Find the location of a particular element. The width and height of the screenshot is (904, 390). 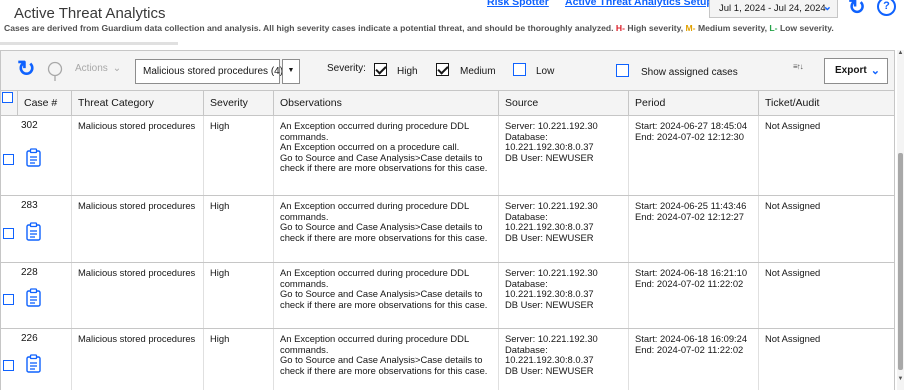

help-icon: ? is located at coordinates (886, 8).